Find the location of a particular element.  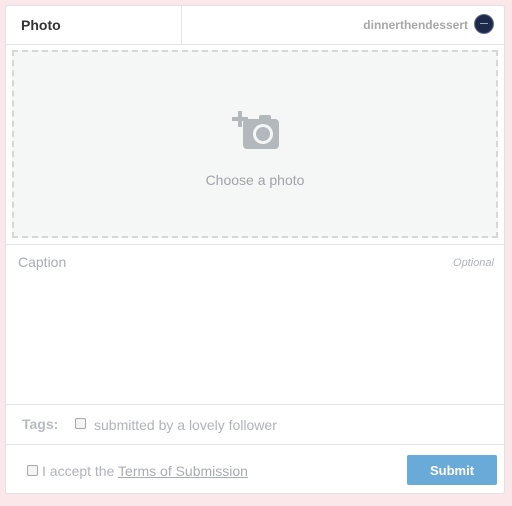

blog-name: dinnerthendessert is located at coordinates (415, 25).